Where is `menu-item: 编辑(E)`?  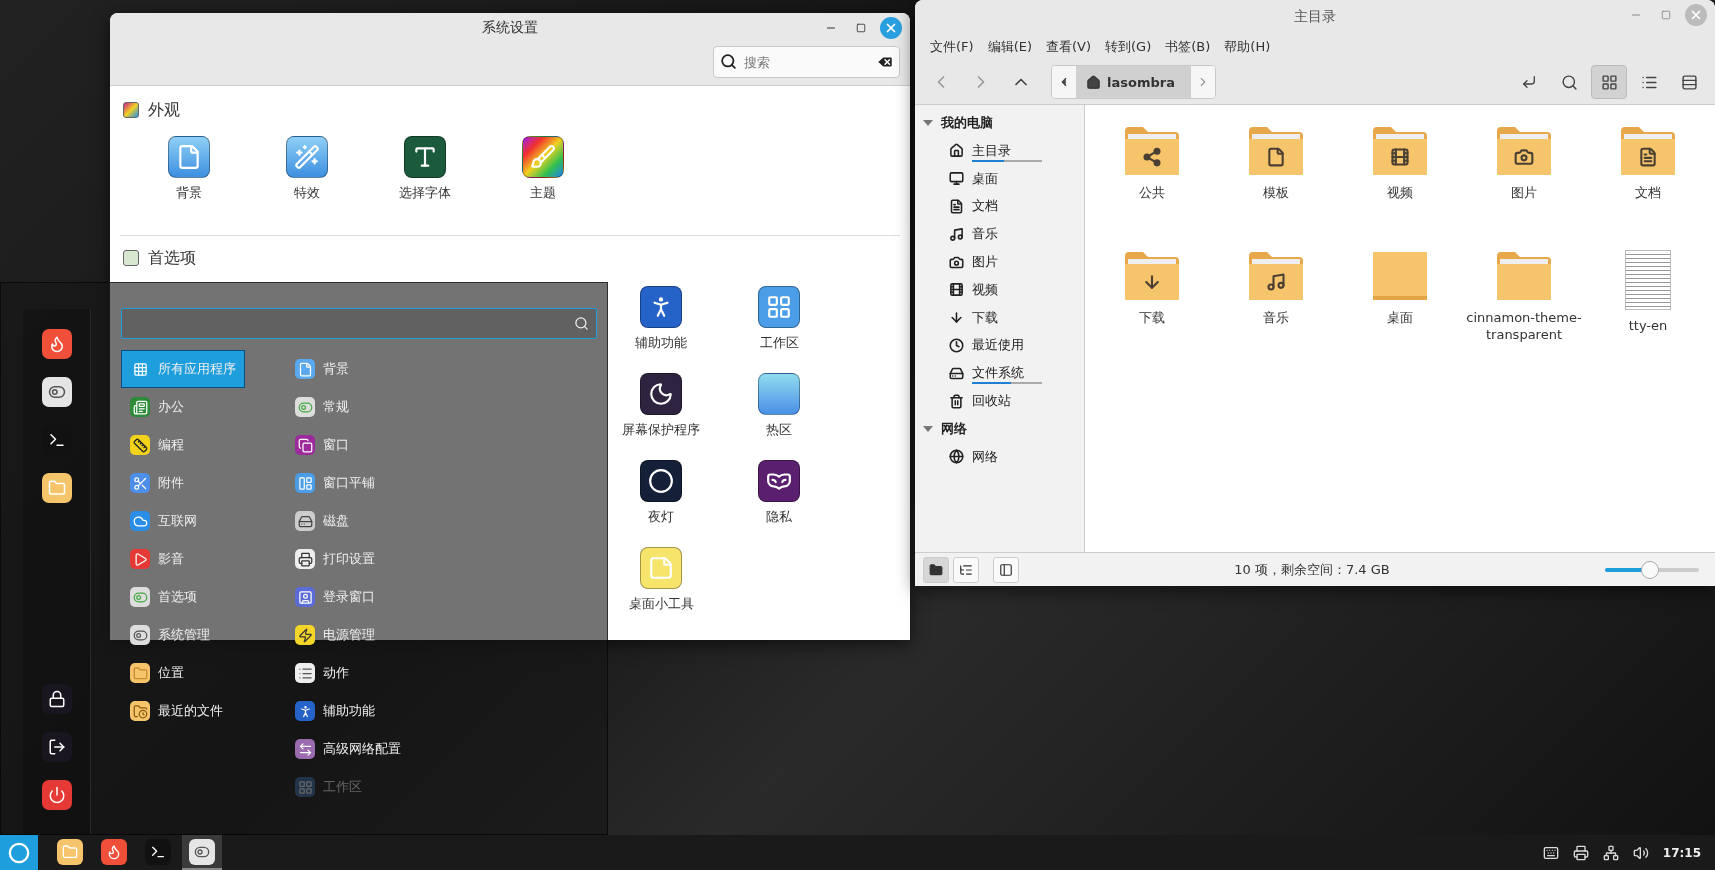 menu-item: 编辑(E) is located at coordinates (1009, 47).